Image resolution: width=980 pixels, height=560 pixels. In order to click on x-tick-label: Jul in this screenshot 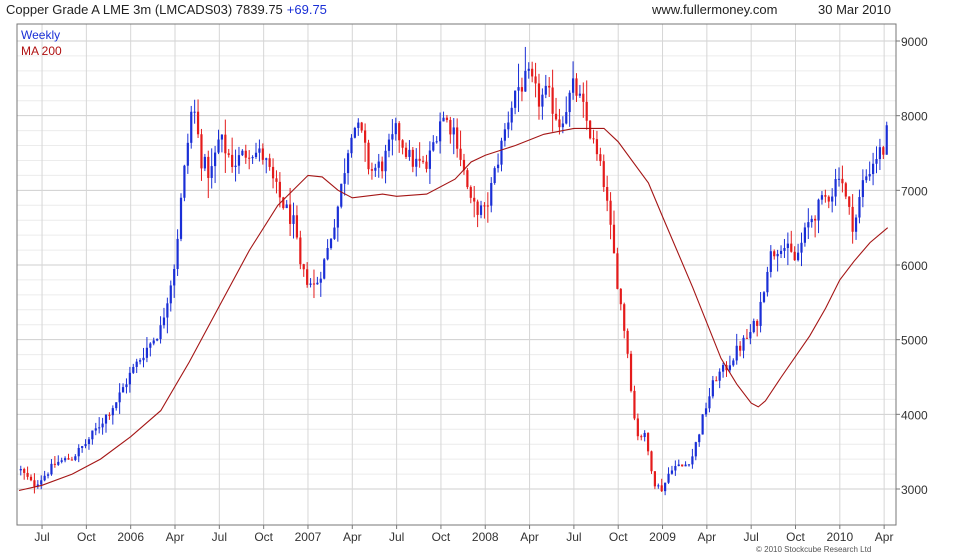, I will do `click(751, 537)`.